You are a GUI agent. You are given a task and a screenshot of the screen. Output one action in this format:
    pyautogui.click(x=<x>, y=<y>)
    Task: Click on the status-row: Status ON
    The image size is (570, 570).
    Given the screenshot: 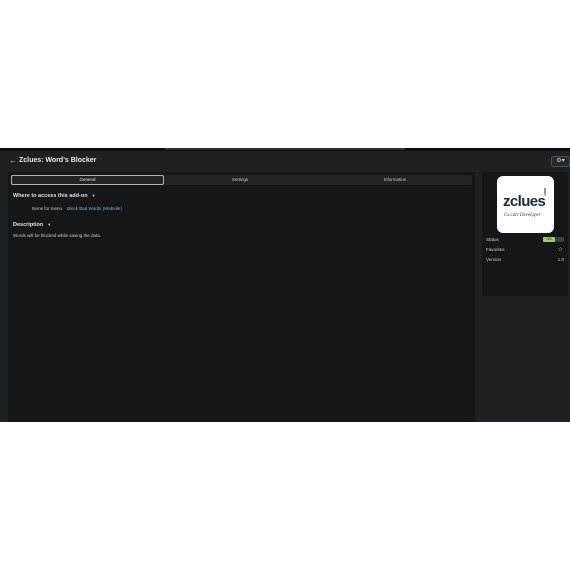 What is the action you would take?
    pyautogui.click(x=525, y=240)
    